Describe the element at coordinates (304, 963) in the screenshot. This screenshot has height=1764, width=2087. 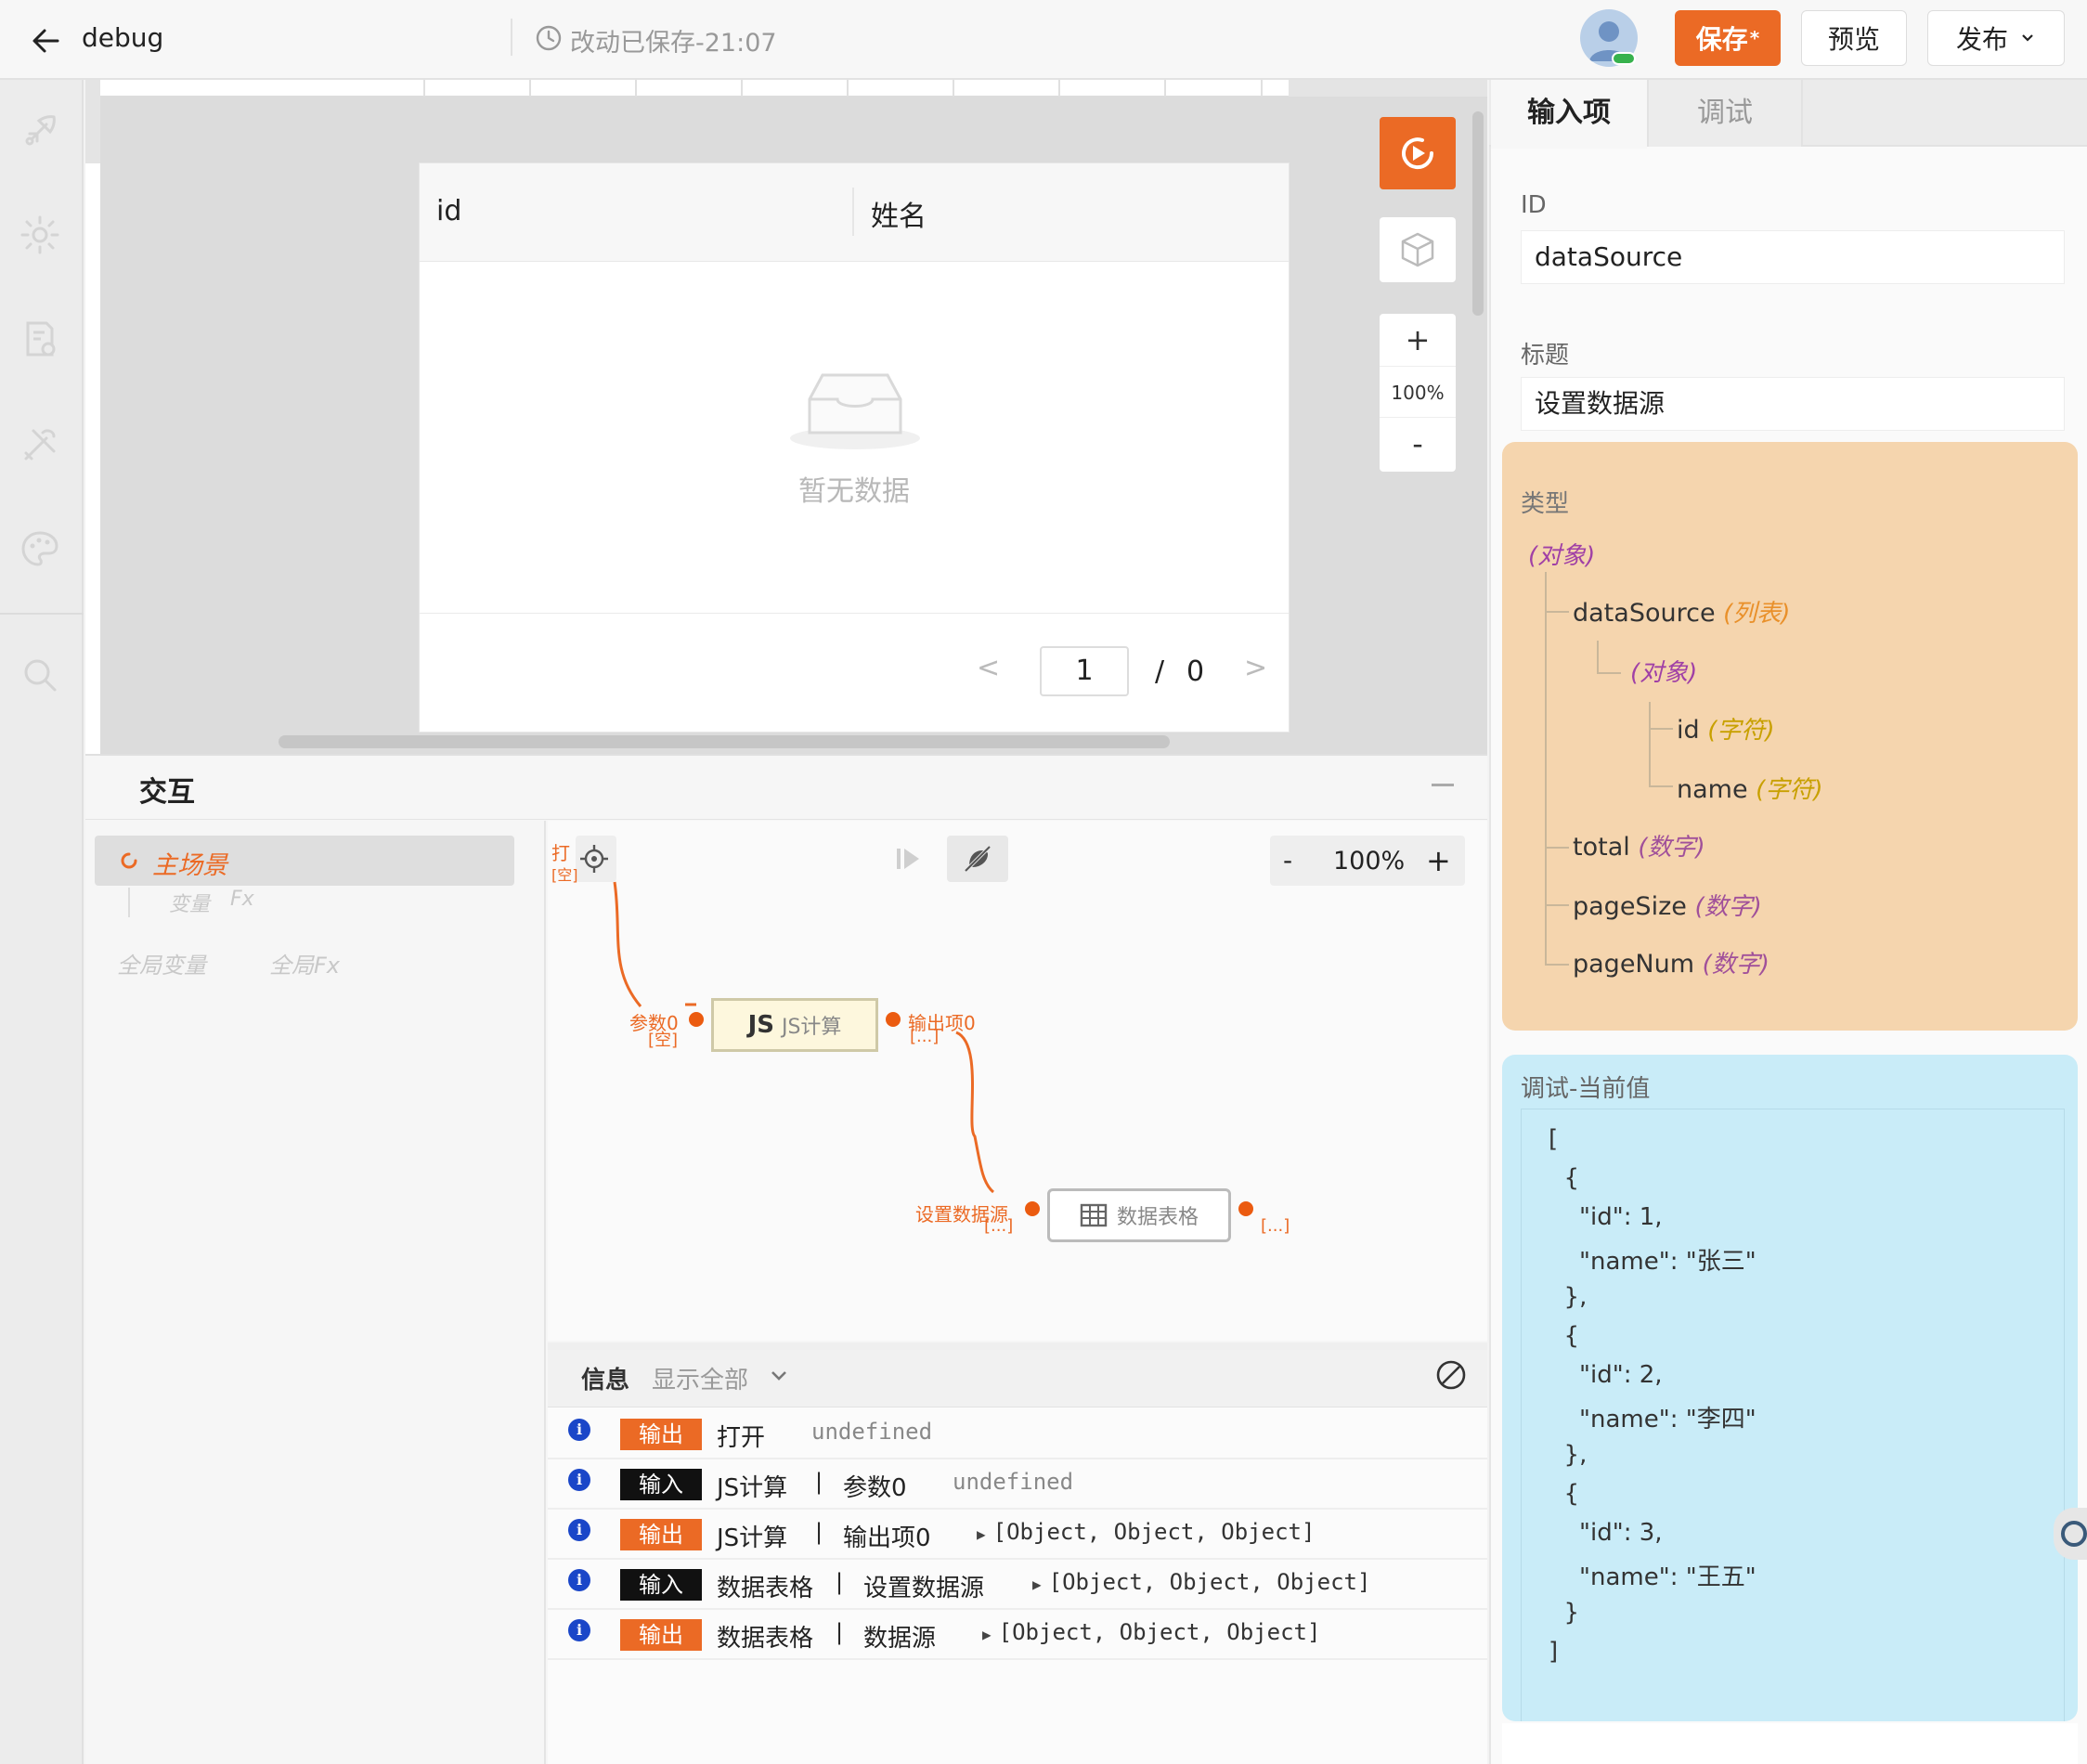
I see `global-fx: 全局Fx` at that location.